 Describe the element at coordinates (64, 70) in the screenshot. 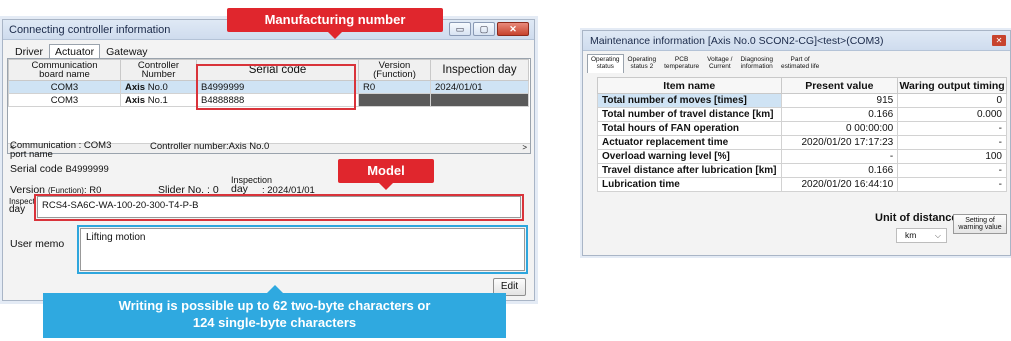

I see `header-communication: Communication board name` at that location.